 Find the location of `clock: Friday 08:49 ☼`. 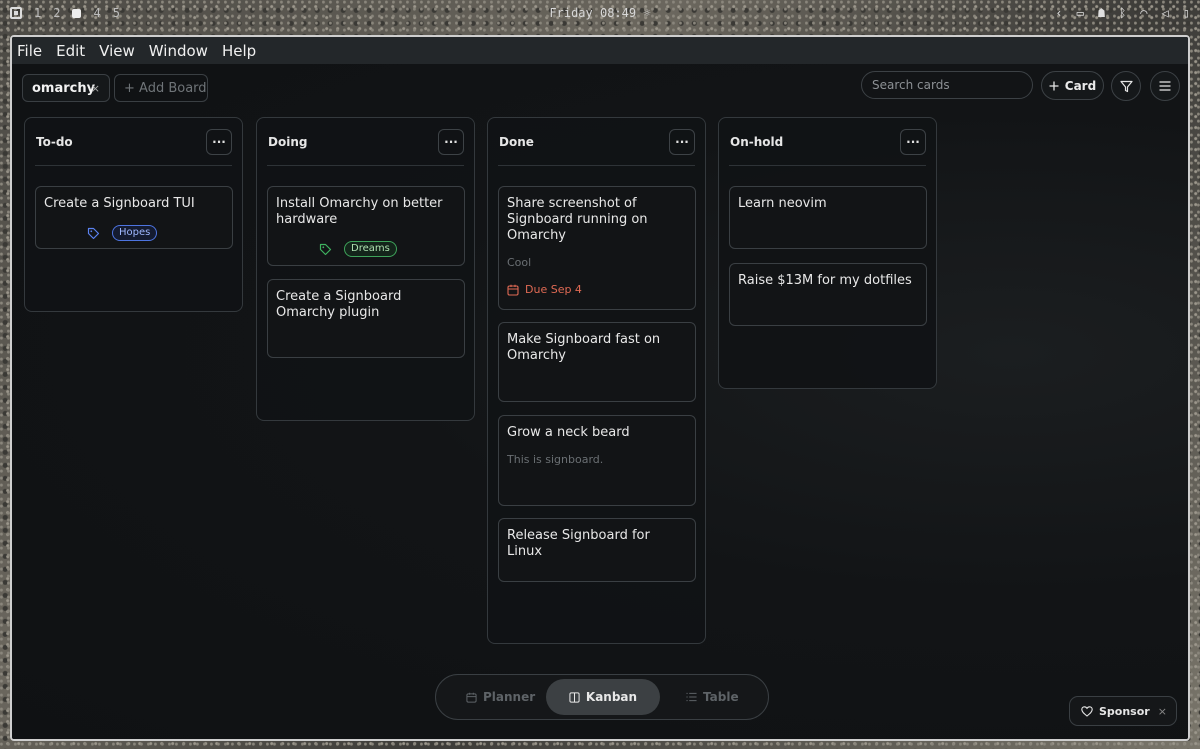

clock: Friday 08:49 ☼ is located at coordinates (600, 13).